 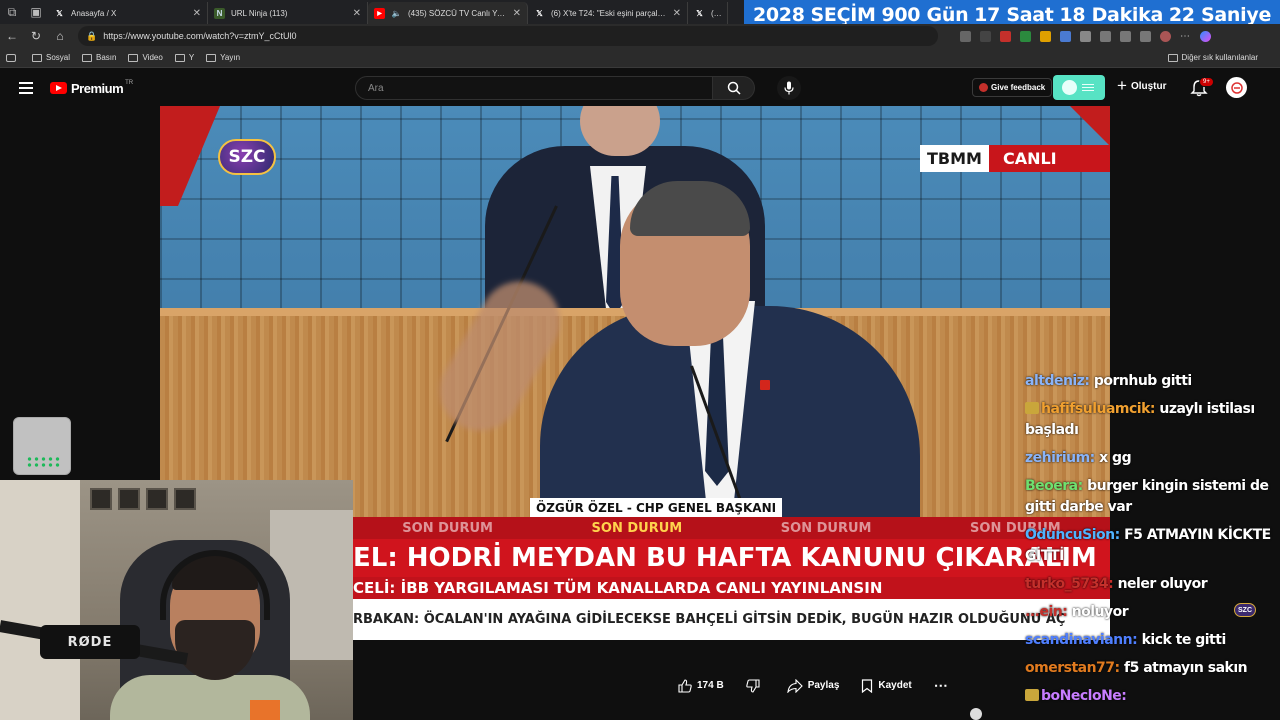 What do you see at coordinates (99, 57) in the screenshot?
I see `bookmark-folder: Basın` at bounding box center [99, 57].